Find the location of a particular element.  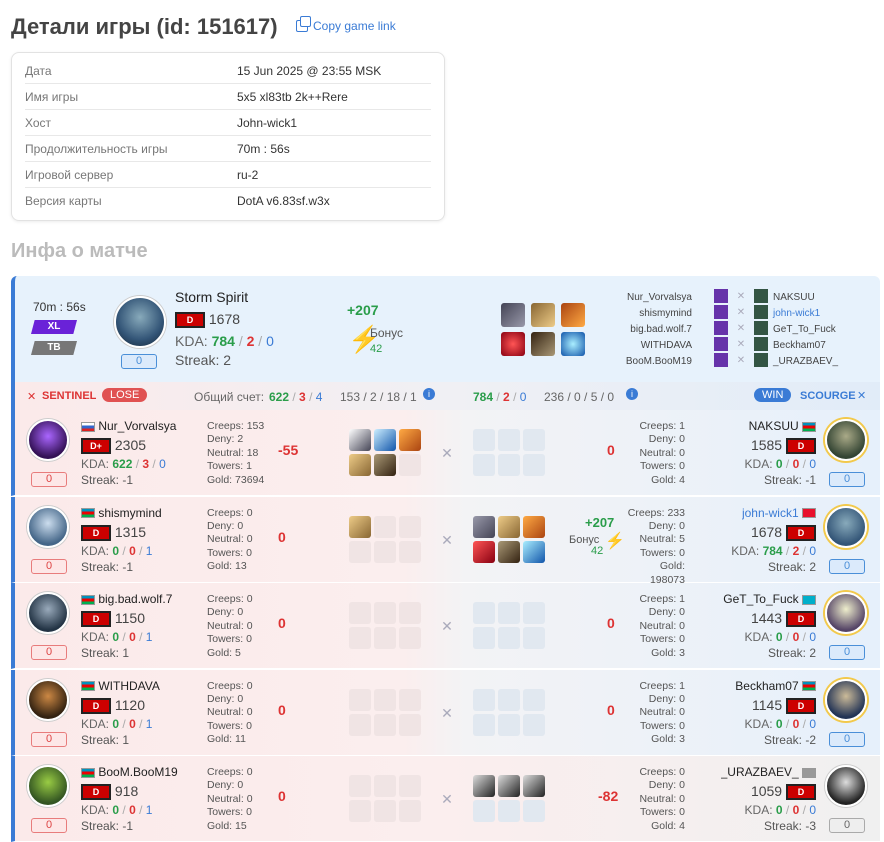

info-row: Хост John-wick1 is located at coordinates (228, 123).